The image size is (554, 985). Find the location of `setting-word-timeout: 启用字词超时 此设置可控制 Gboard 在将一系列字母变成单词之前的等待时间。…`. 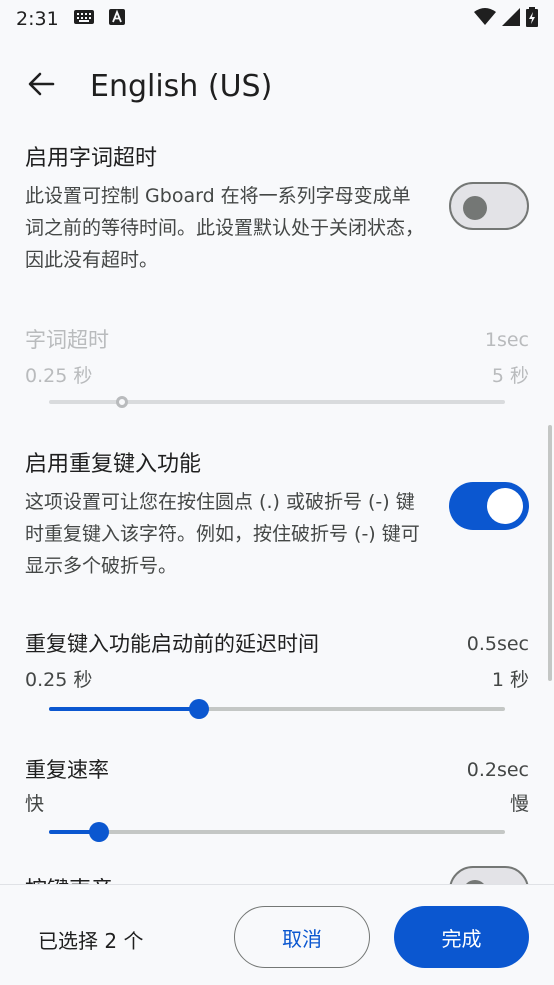

setting-word-timeout: 启用字词超时 此设置可控制 Gboard 在将一系列字母变成单词之前的等待时间。… is located at coordinates (277, 208).